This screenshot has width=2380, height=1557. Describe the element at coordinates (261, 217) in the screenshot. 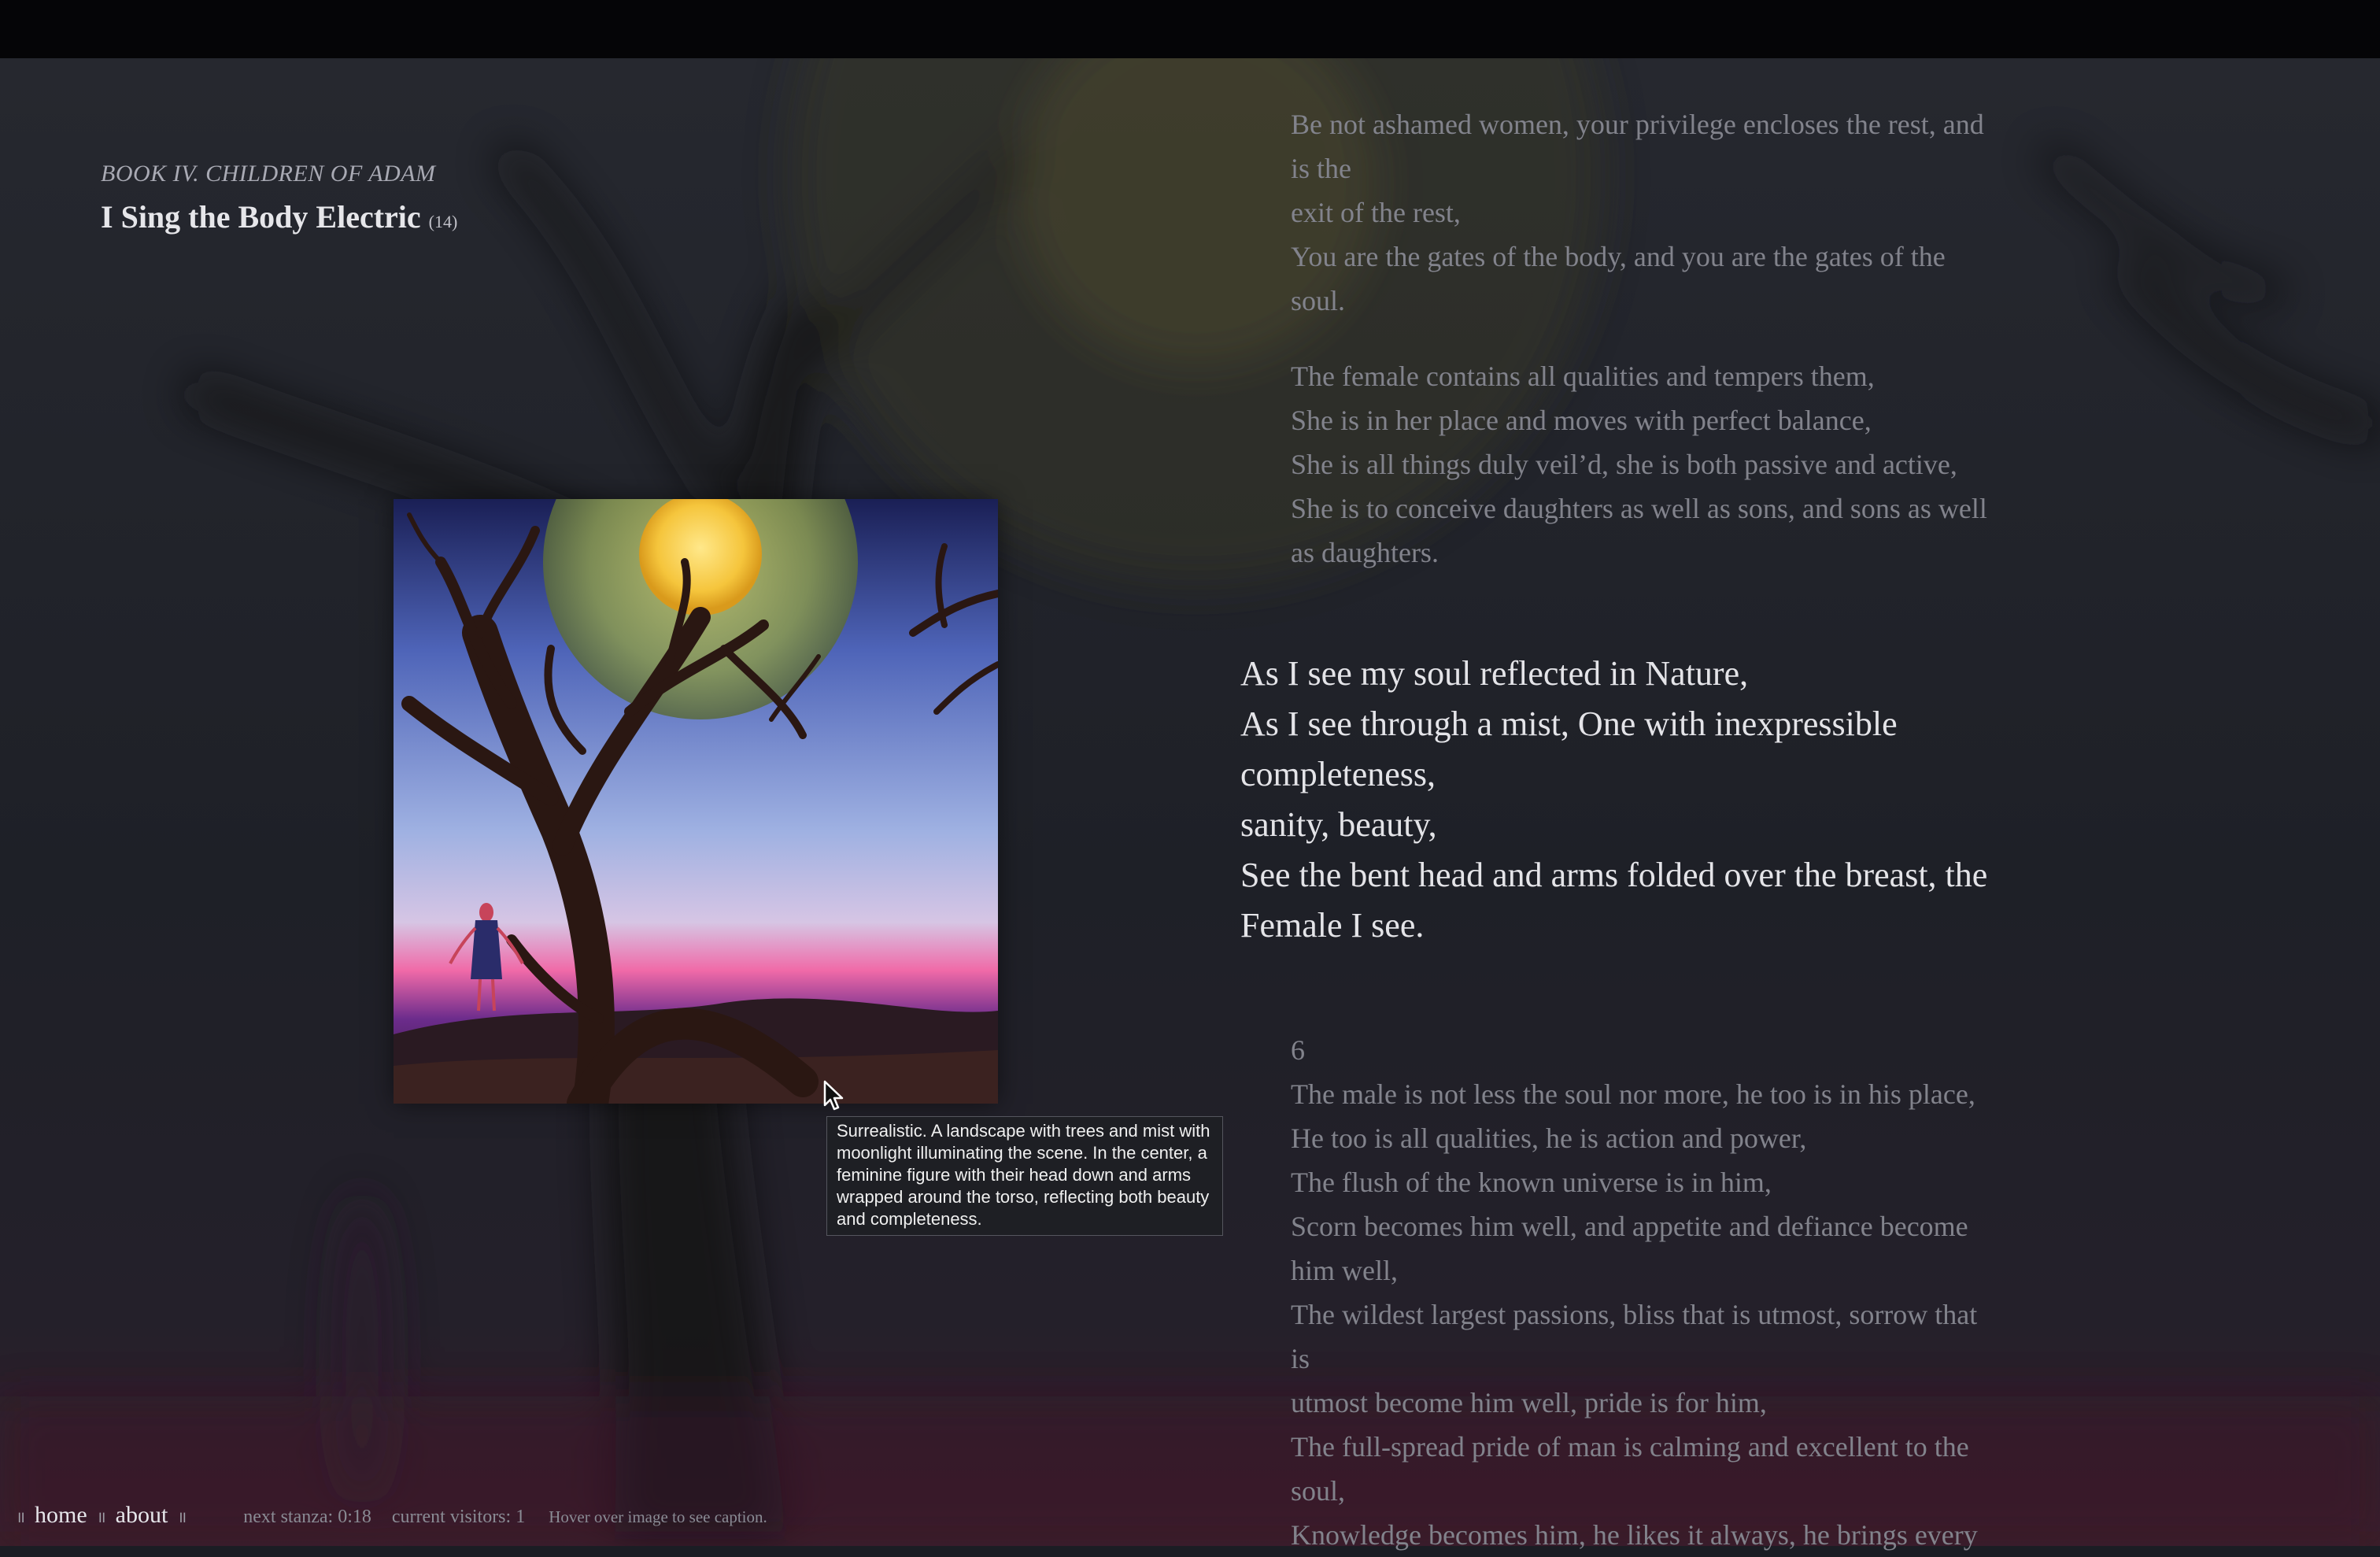

I see `poem-title-text: I Sing the Body Electric` at that location.